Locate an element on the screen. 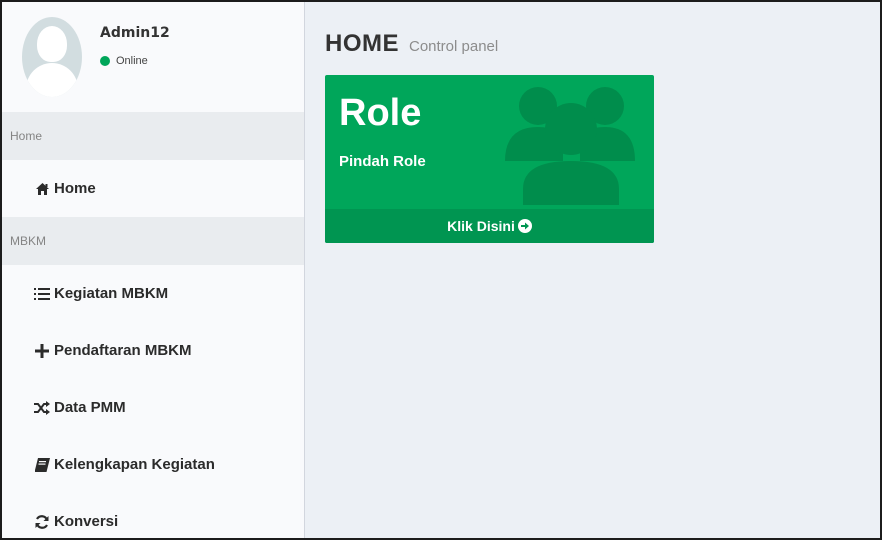 This screenshot has width=882, height=540. avatar-head is located at coordinates (52, 44).